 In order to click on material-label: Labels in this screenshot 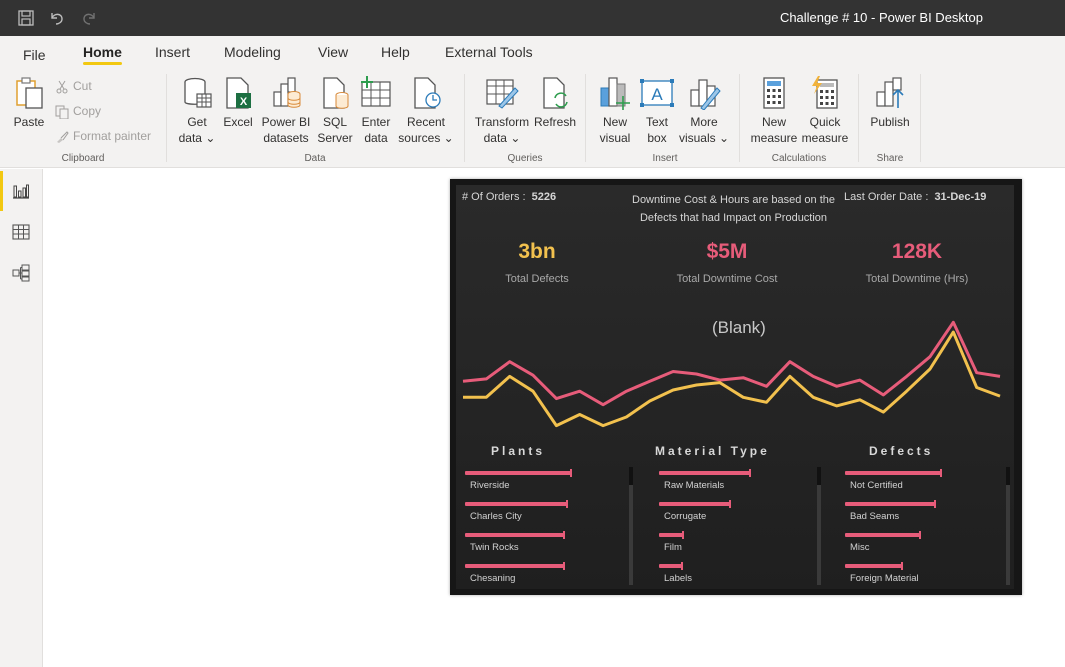, I will do `click(678, 578)`.